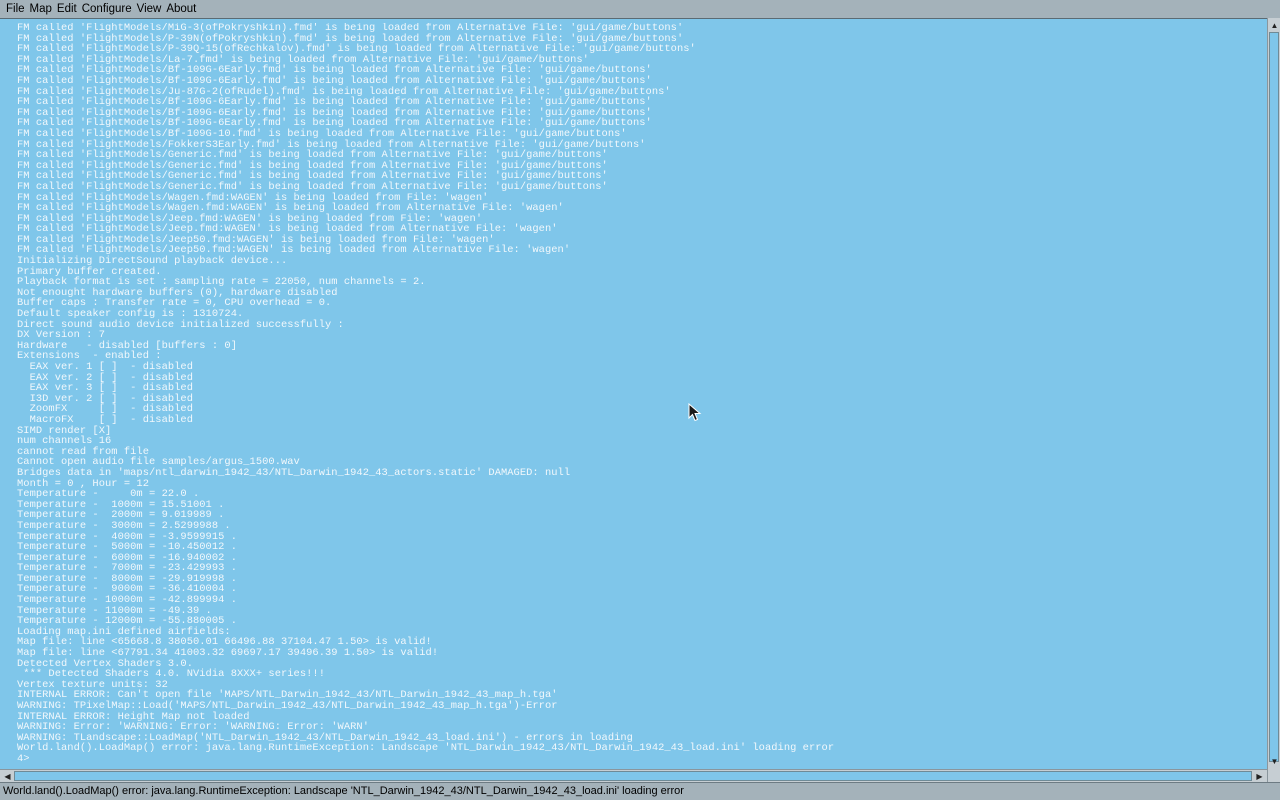 The image size is (1280, 800). What do you see at coordinates (1274, 25) in the screenshot?
I see `scroll-up-arrow-icon: ▲` at bounding box center [1274, 25].